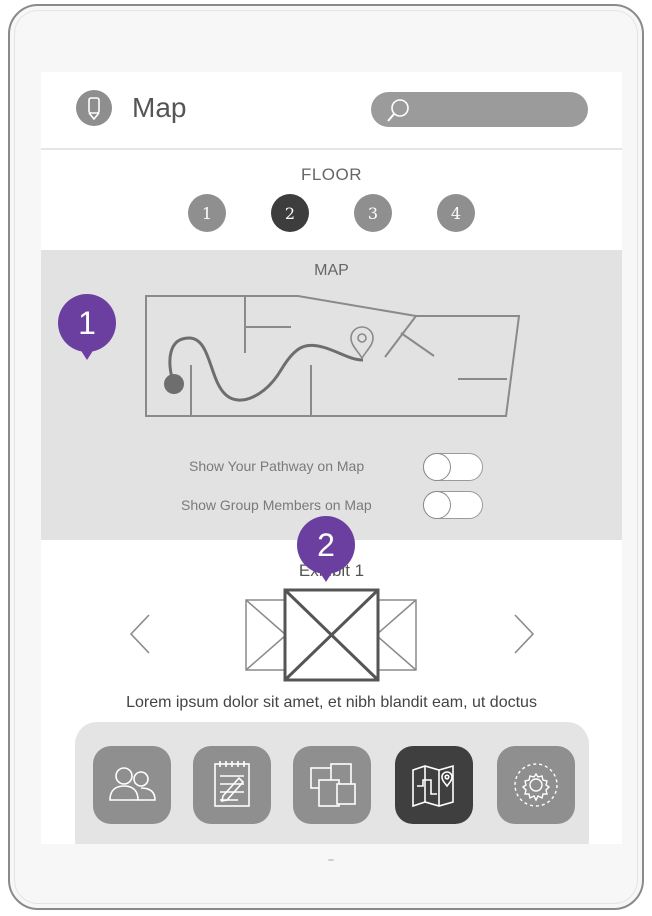  What do you see at coordinates (453, 467) in the screenshot?
I see `pathway-toggle` at bounding box center [453, 467].